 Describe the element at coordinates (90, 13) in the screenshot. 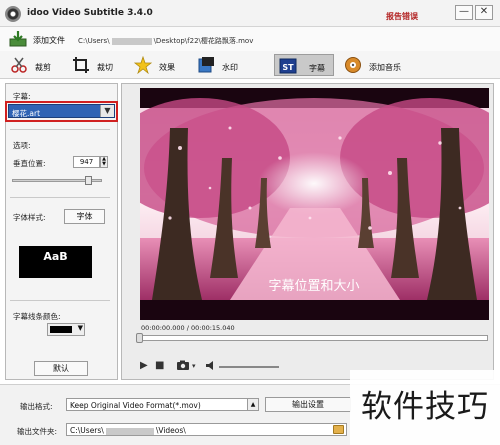

I see `app-title: idoo Video Subtitle 3.4.0` at that location.